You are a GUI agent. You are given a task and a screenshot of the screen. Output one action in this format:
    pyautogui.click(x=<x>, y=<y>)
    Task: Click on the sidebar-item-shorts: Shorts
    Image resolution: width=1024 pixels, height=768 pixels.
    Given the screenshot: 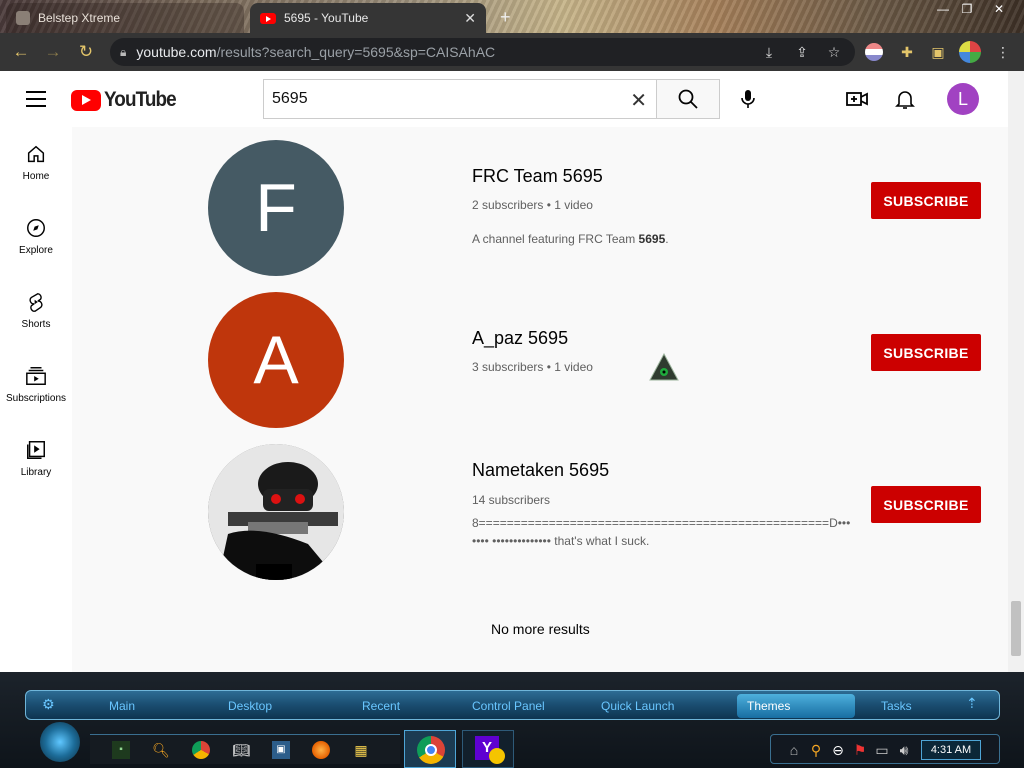 What is the action you would take?
    pyautogui.click(x=36, y=312)
    